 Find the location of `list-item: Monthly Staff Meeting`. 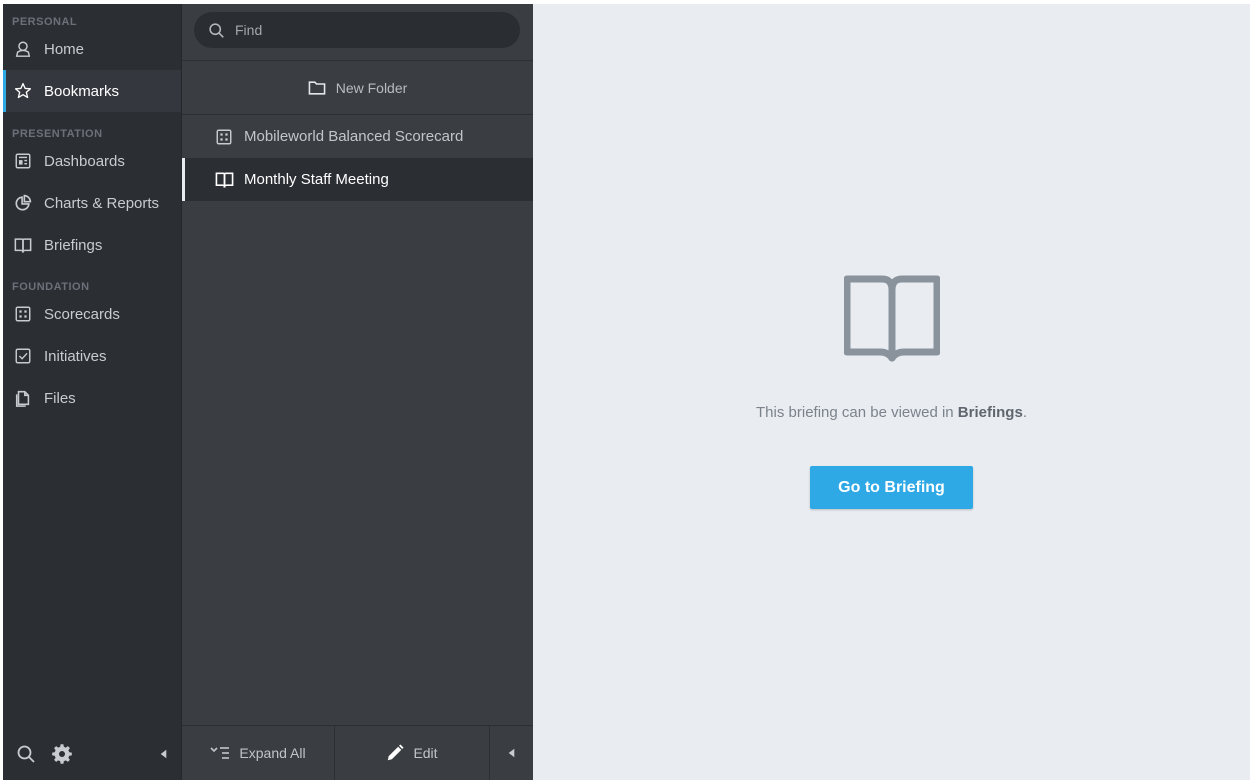

list-item: Monthly Staff Meeting is located at coordinates (357, 179).